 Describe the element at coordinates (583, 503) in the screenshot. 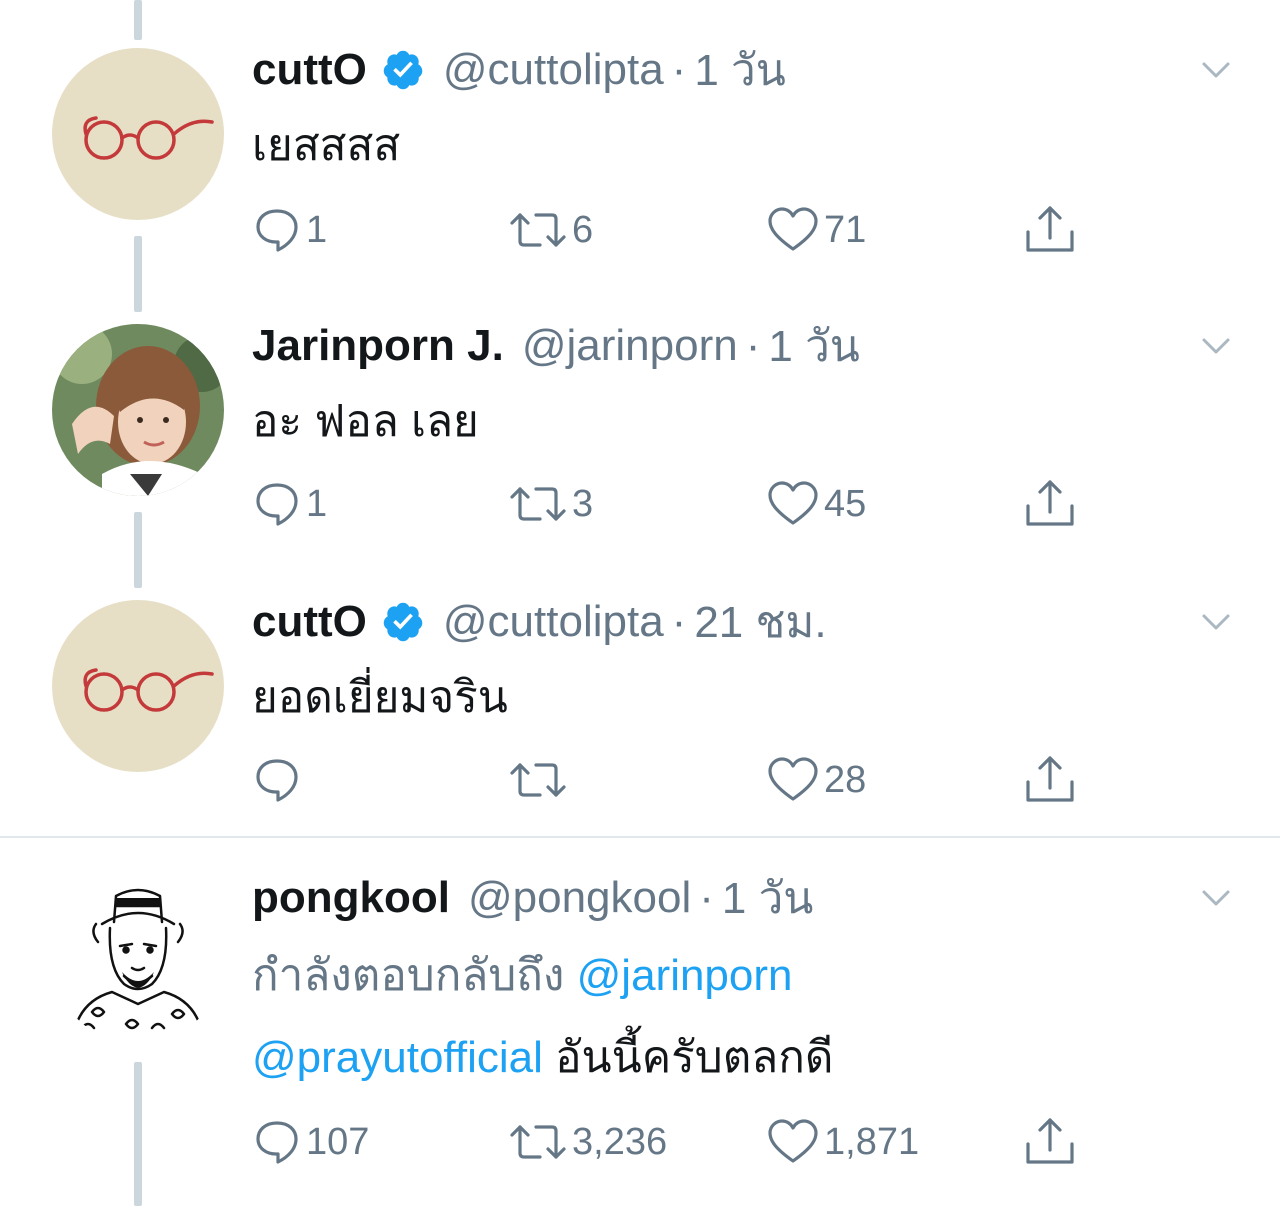

I see `retweet-count: 3` at that location.